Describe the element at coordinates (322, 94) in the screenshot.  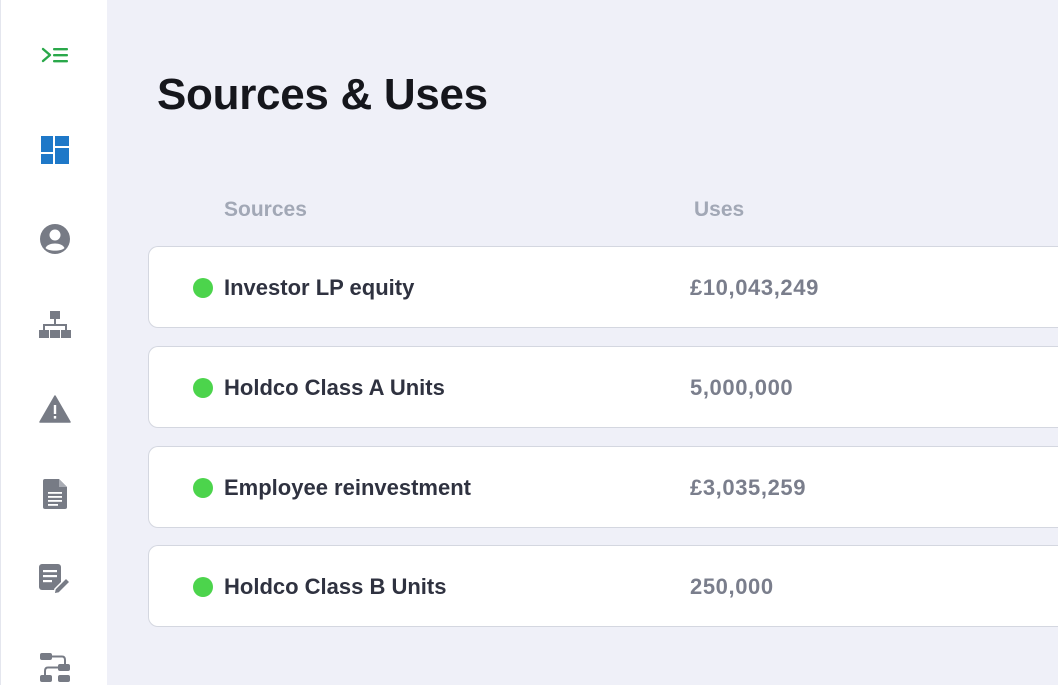
I see `page-title: Sources & Uses` at that location.